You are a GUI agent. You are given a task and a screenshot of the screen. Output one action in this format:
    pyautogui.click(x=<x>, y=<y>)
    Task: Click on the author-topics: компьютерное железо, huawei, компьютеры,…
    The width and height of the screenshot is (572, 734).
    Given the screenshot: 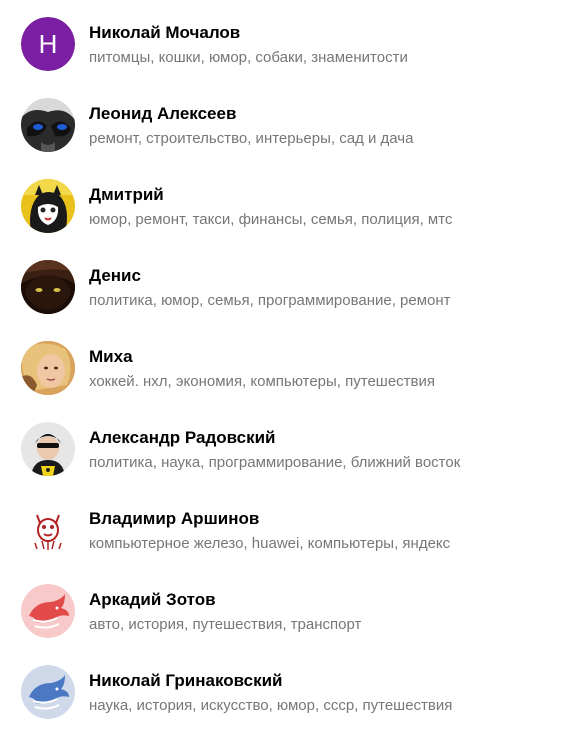 What is the action you would take?
    pyautogui.click(x=270, y=543)
    